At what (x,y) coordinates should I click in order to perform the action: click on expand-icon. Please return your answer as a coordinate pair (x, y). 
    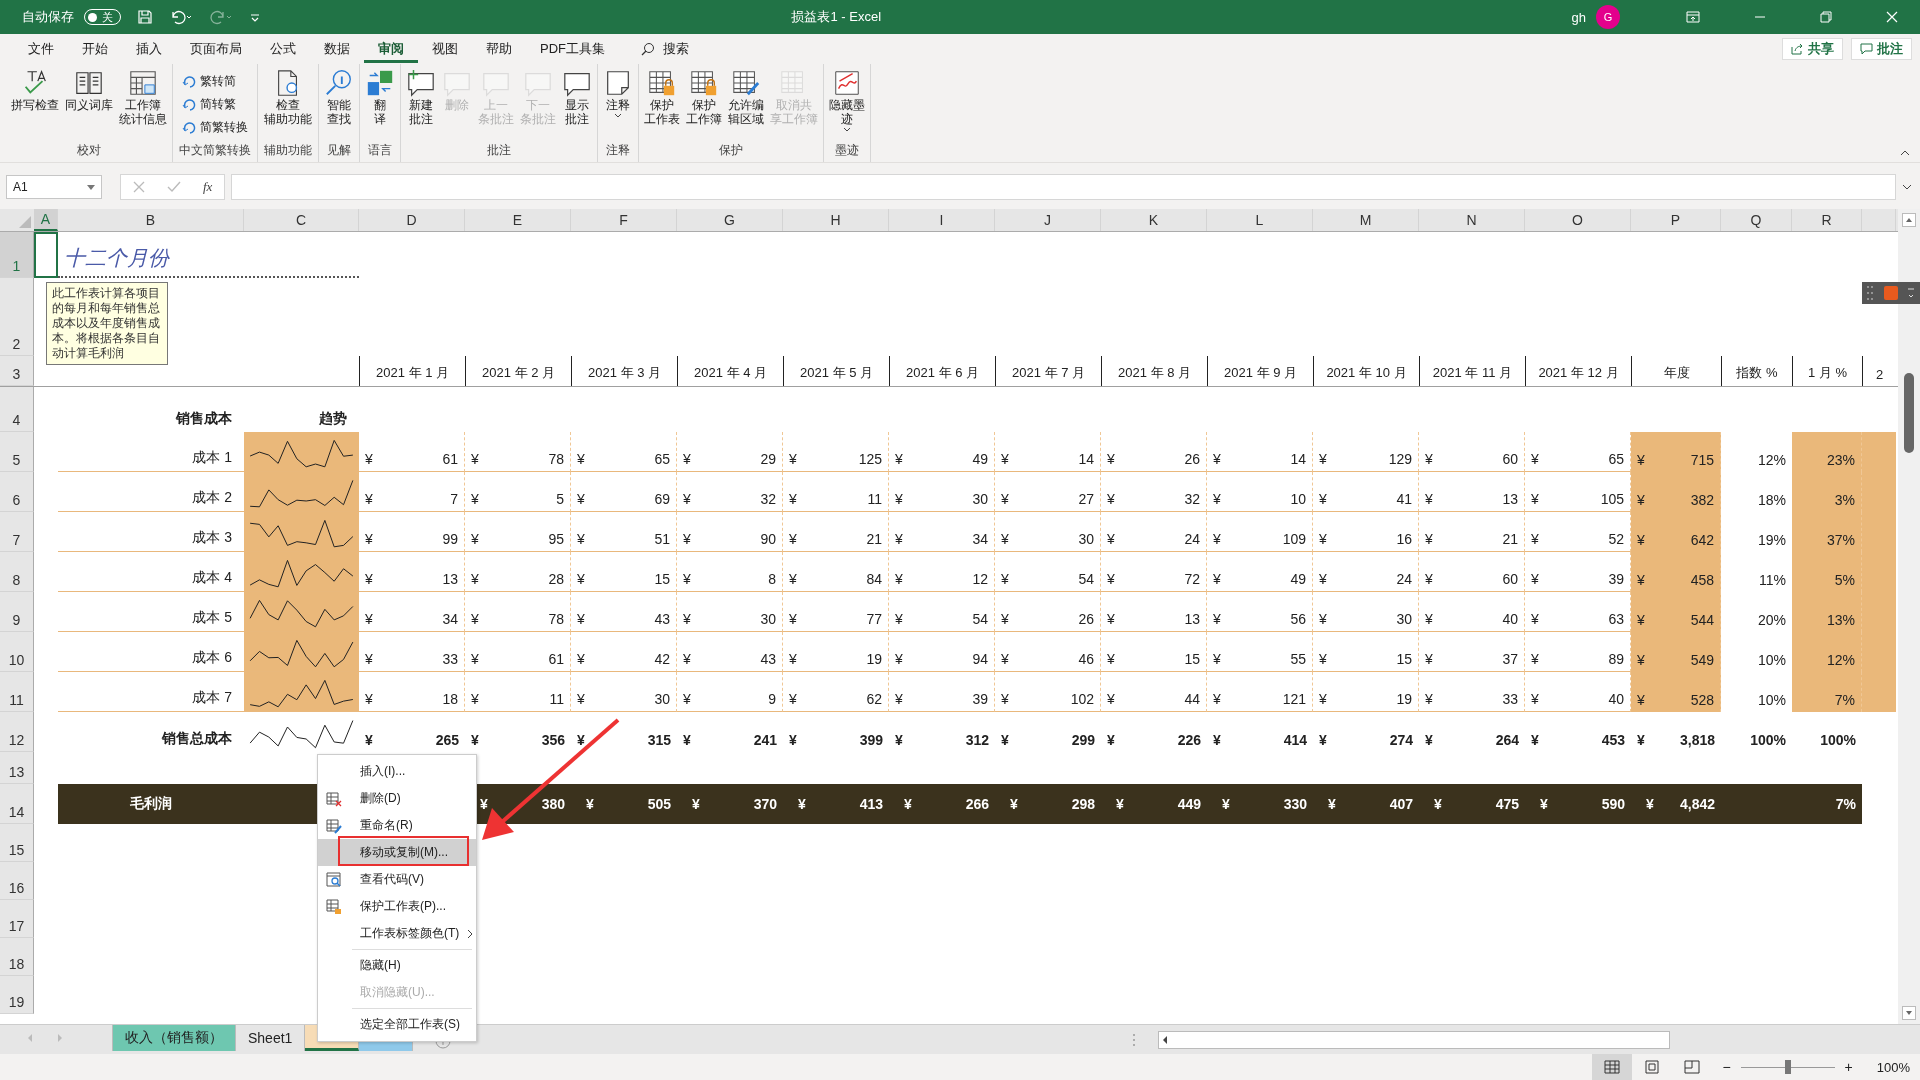
    Looking at the image, I should click on (1907, 187).